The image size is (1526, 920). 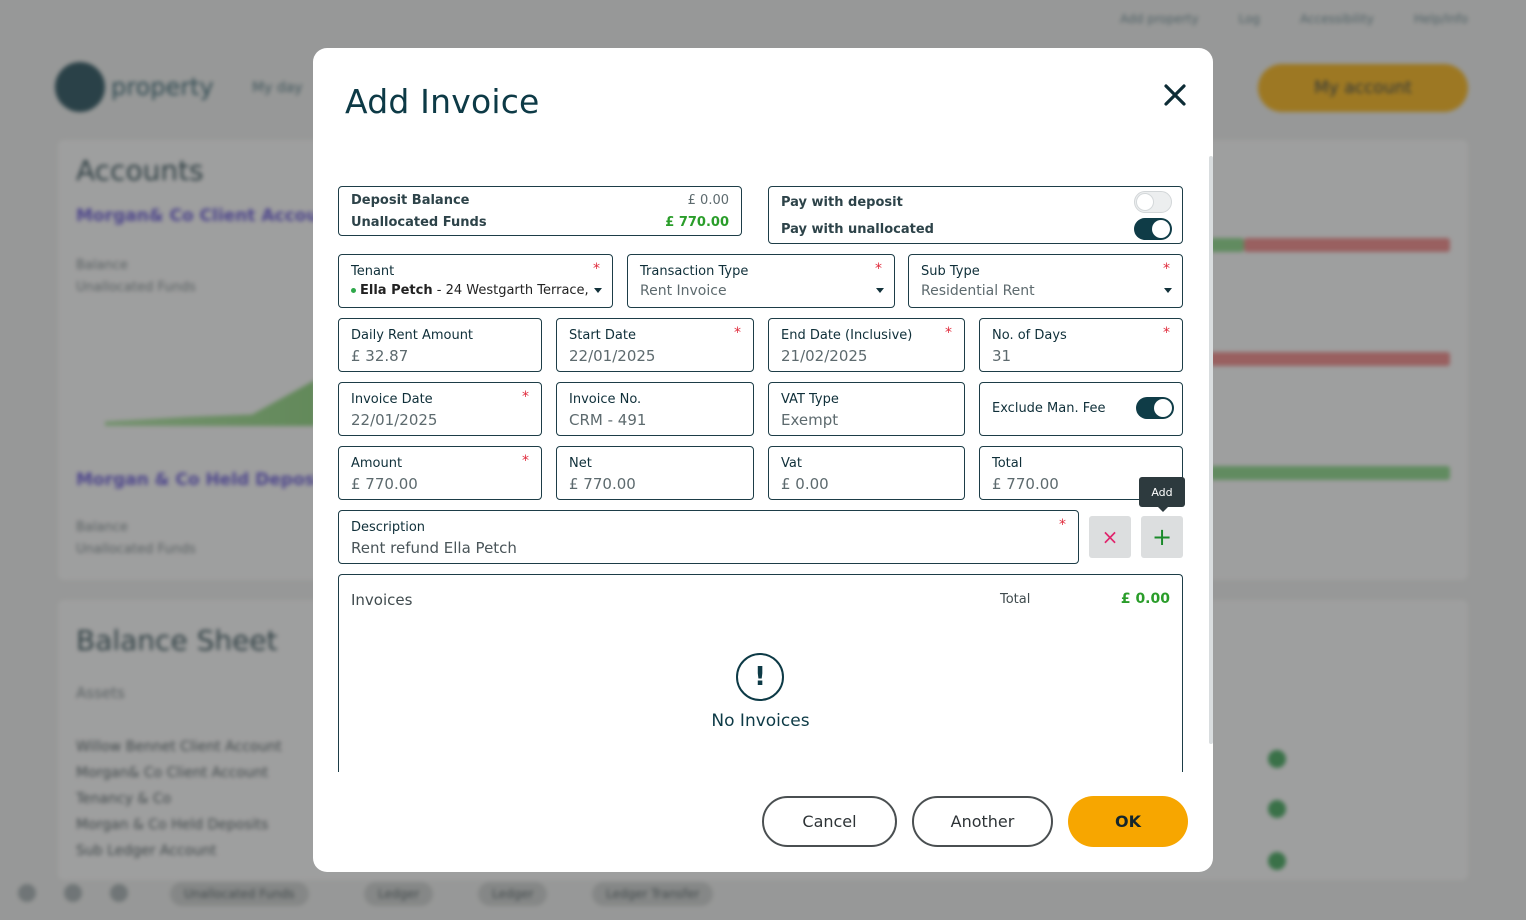 I want to click on start-date-value: 22/01/2025, so click(x=612, y=356).